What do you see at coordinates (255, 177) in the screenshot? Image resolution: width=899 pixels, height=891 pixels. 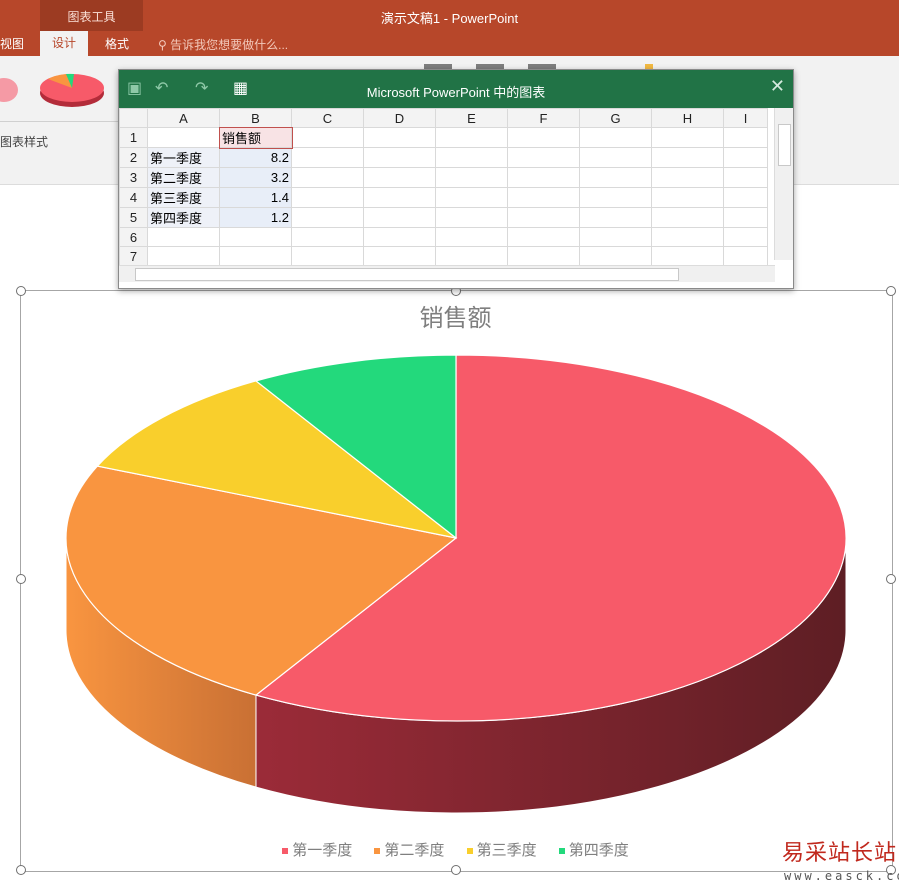 I see `cell: 3.2` at bounding box center [255, 177].